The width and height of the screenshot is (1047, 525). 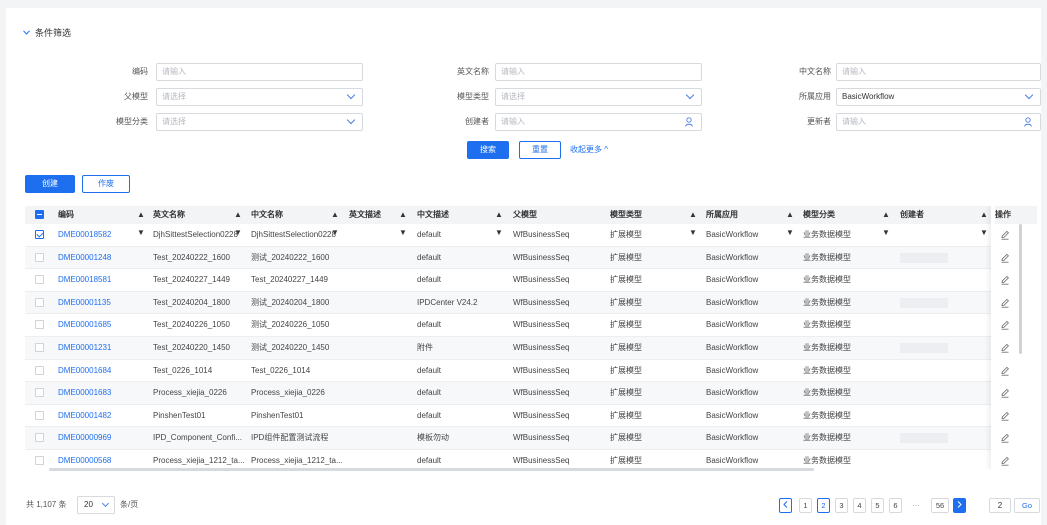 I want to click on row-code-link: DME00001684, so click(x=103, y=371).